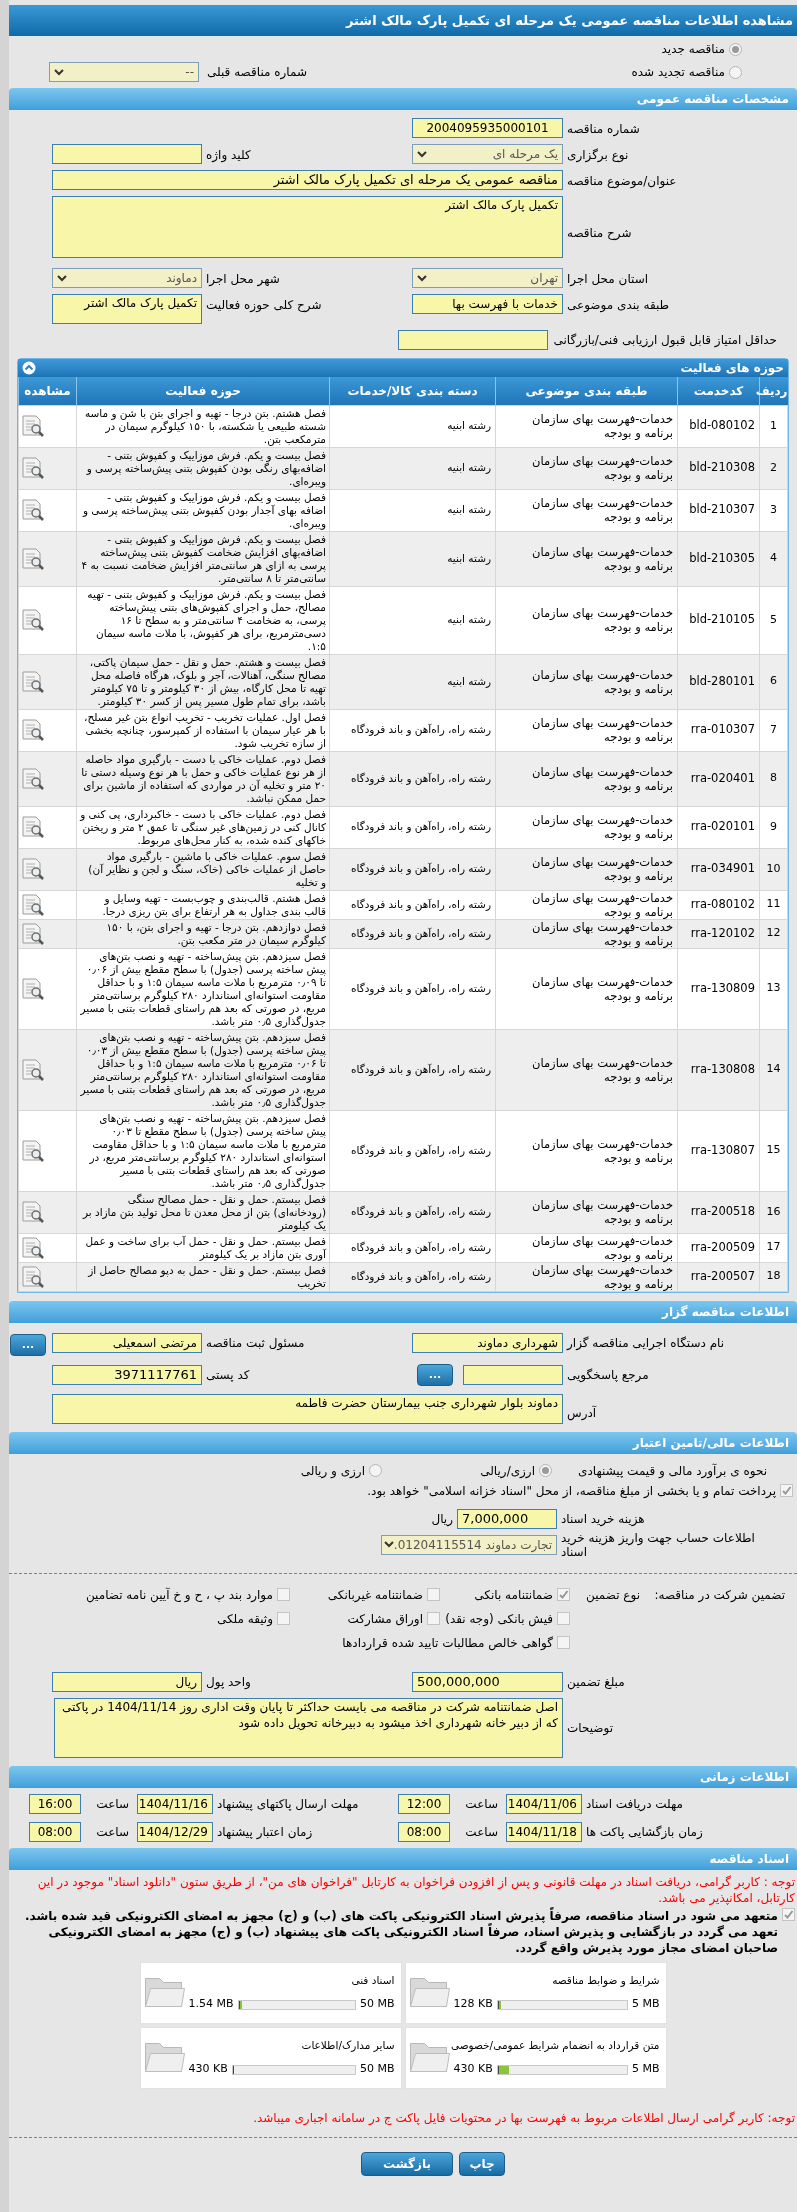  Describe the element at coordinates (403, 99) in the screenshot. I see `section-header: مشخصات مناقصه عمومی` at that location.